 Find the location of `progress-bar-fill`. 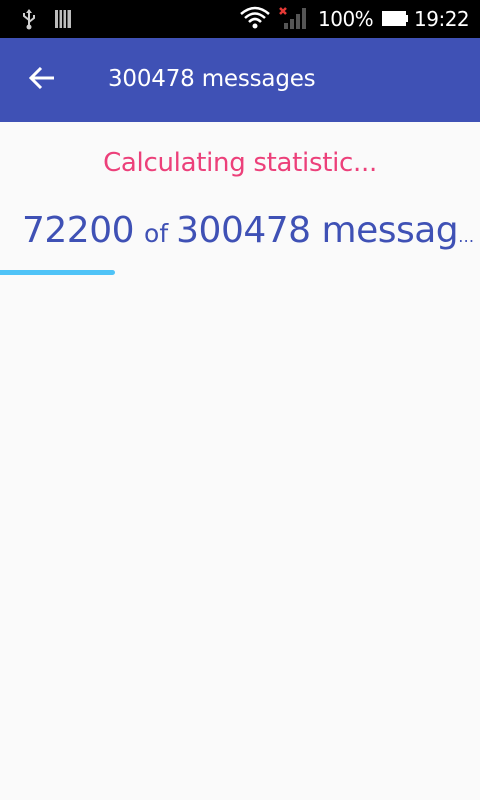

progress-bar-fill is located at coordinates (58, 272).